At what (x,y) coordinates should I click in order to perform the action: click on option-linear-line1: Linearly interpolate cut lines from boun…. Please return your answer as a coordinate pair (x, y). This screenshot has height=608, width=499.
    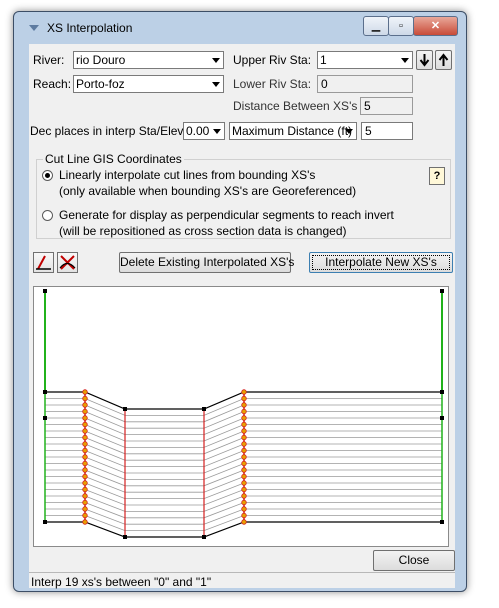
    Looking at the image, I should click on (187, 175).